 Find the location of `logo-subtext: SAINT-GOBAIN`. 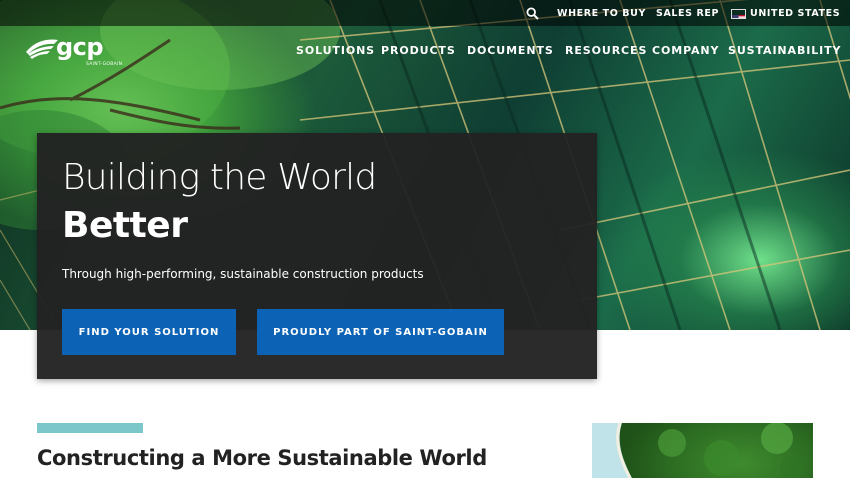

logo-subtext: SAINT-GOBAIN is located at coordinates (104, 64).